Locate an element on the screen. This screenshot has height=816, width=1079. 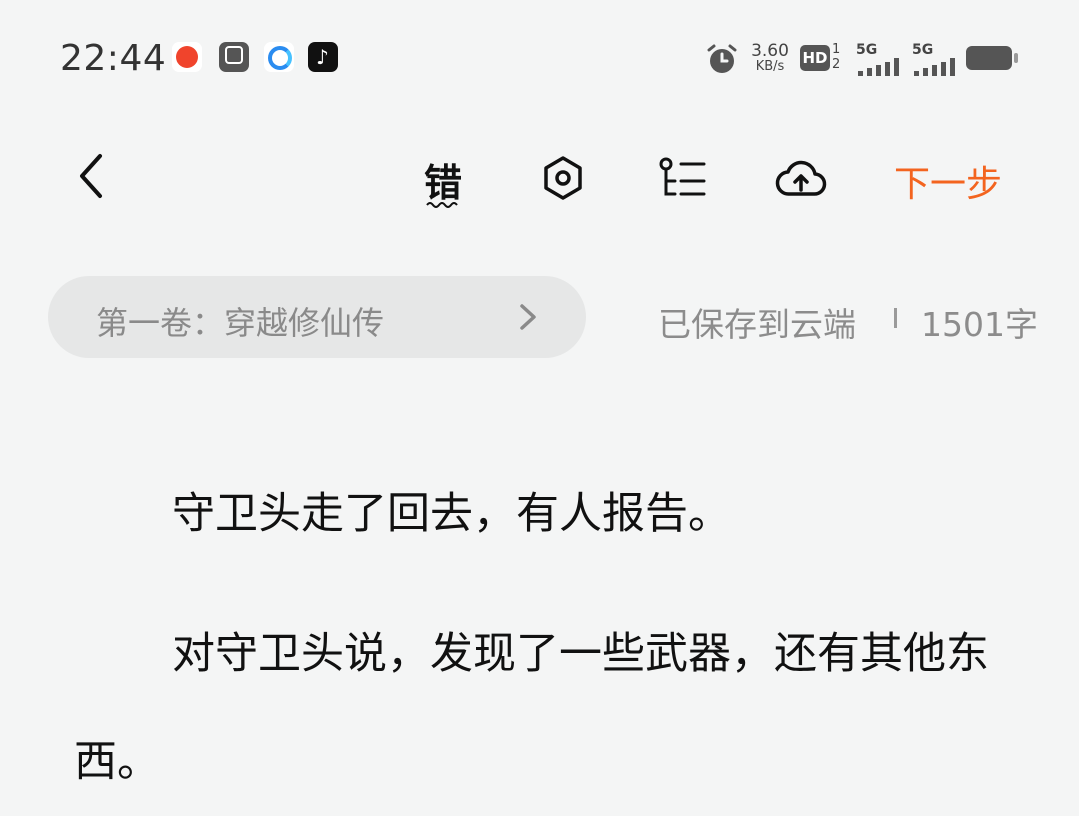
divider is located at coordinates (895, 318).